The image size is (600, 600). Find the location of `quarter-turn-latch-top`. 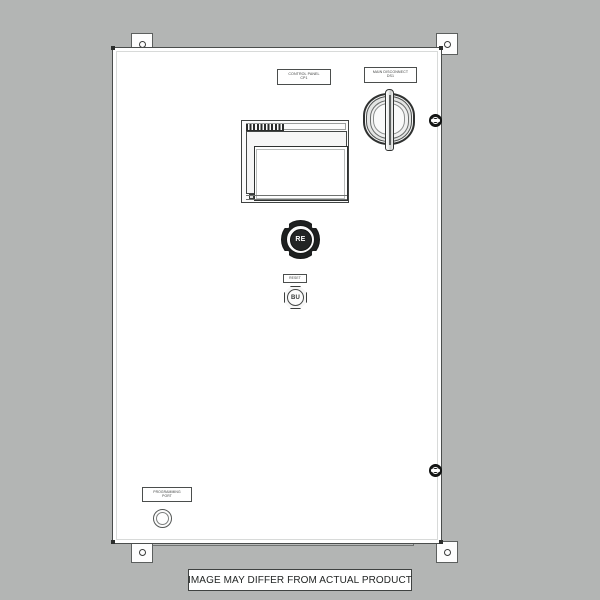

quarter-turn-latch-top is located at coordinates (435, 120).